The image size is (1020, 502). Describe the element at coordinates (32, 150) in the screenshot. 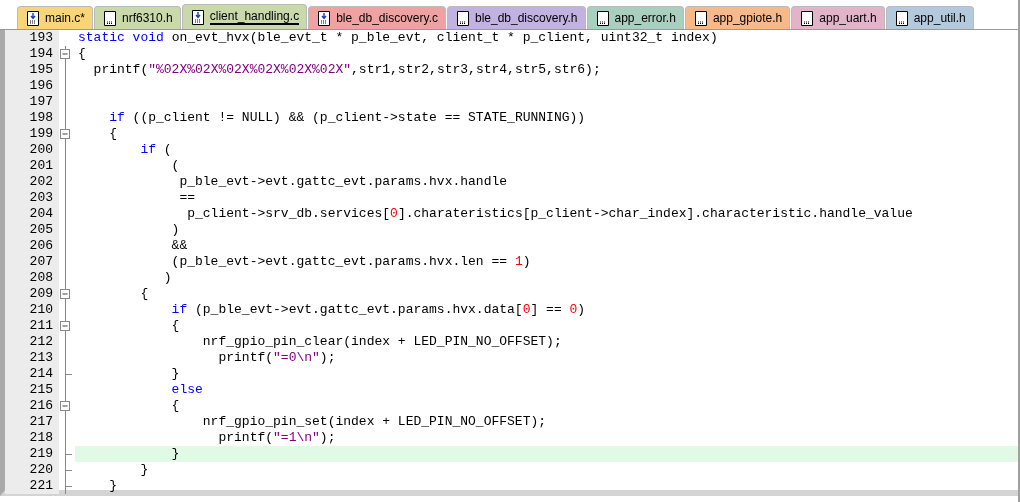

I see `line-number: 200` at that location.